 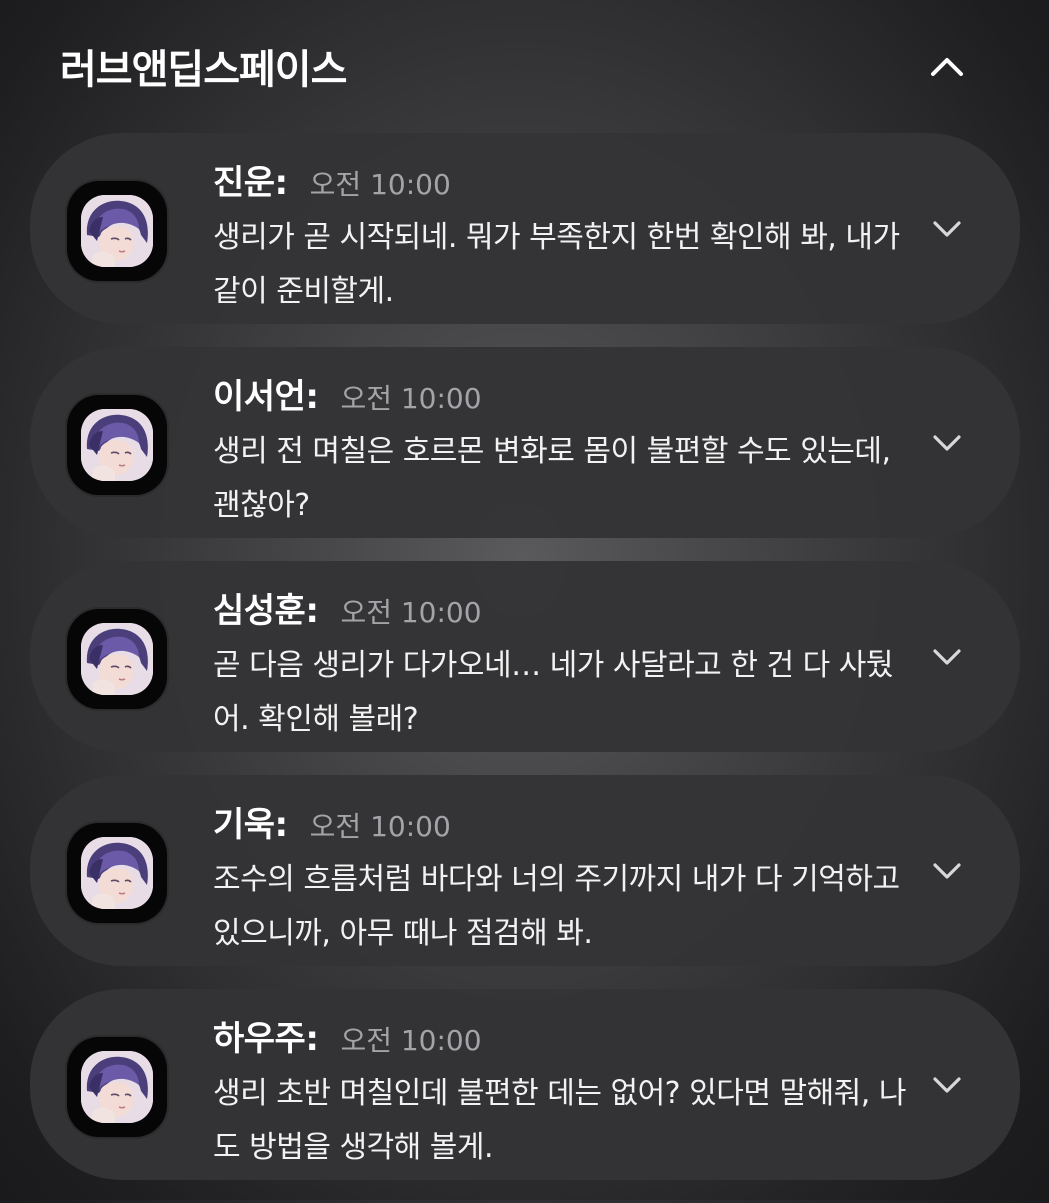 I want to click on notification-header: 기욱: 오전 10:00, so click(x=332, y=825).